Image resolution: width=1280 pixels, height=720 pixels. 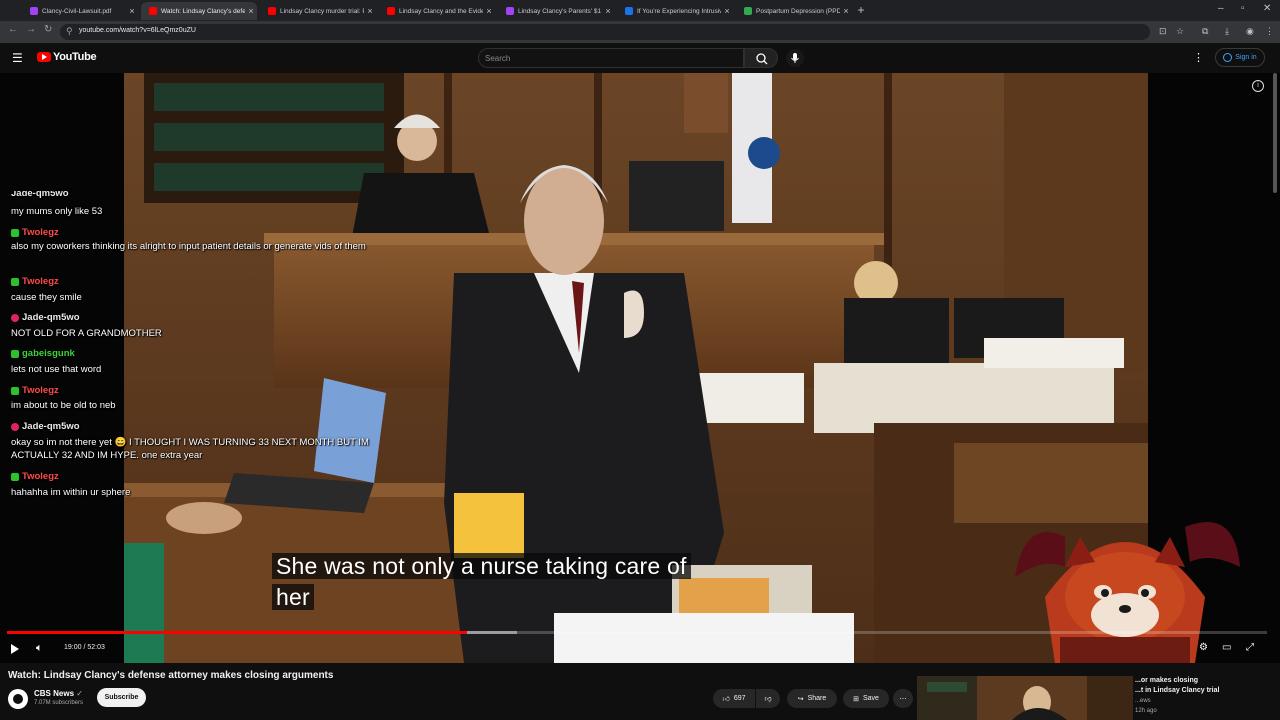 What do you see at coordinates (69, 31) in the screenshot?
I see `site-info-icon: ⚲` at bounding box center [69, 31].